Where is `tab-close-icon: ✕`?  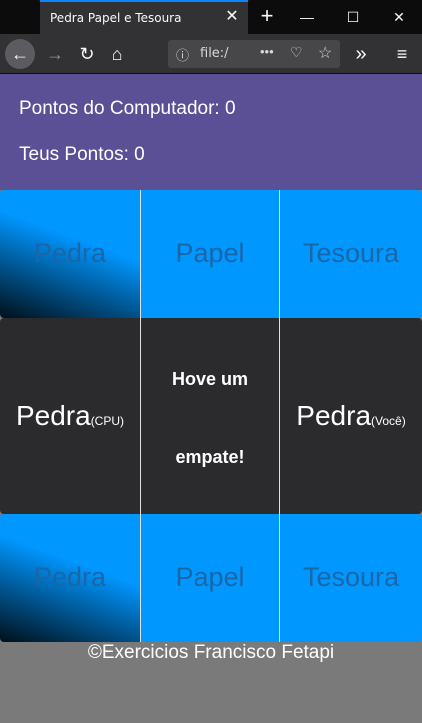 tab-close-icon: ✕ is located at coordinates (232, 17).